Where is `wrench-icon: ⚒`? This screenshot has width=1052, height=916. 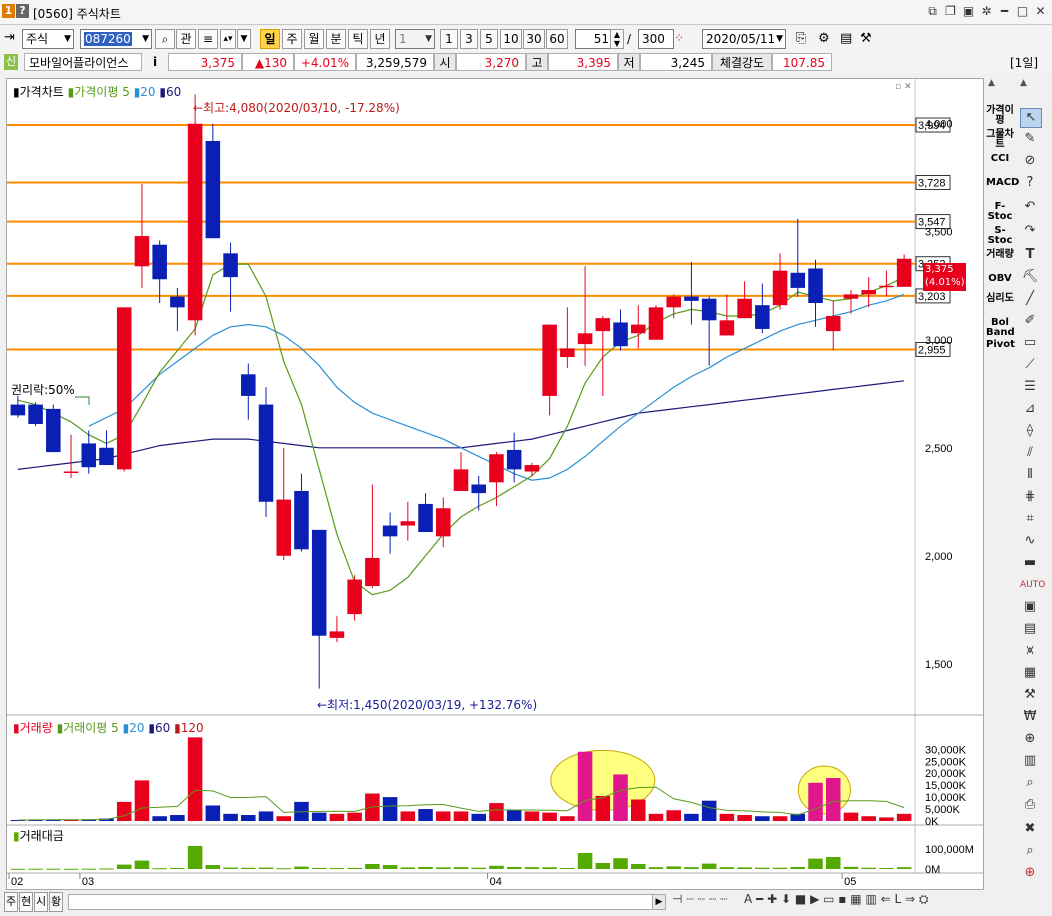
wrench-icon: ⚒ is located at coordinates (1030, 695).